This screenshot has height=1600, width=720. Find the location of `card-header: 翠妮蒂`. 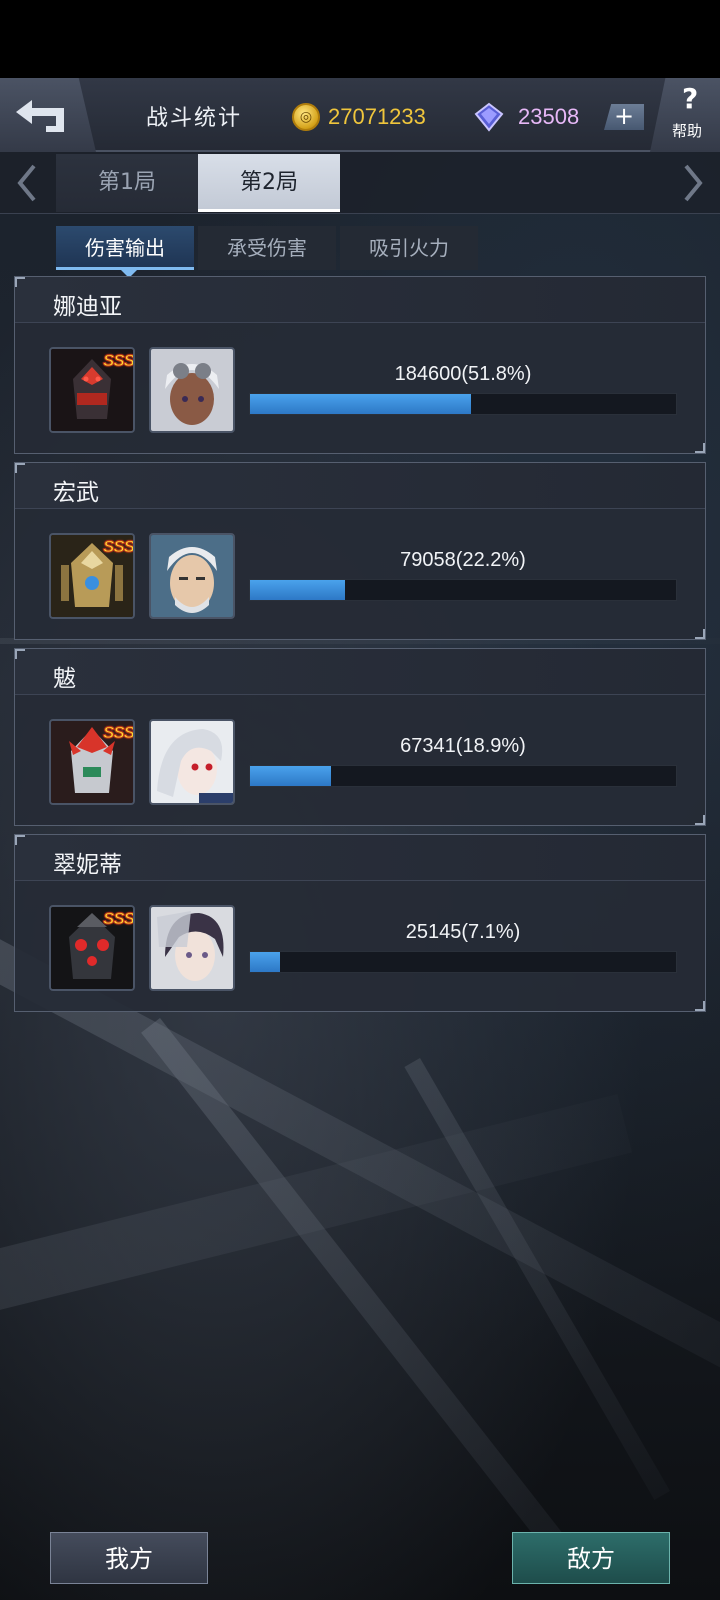

card-header: 翠妮蒂 is located at coordinates (360, 858).